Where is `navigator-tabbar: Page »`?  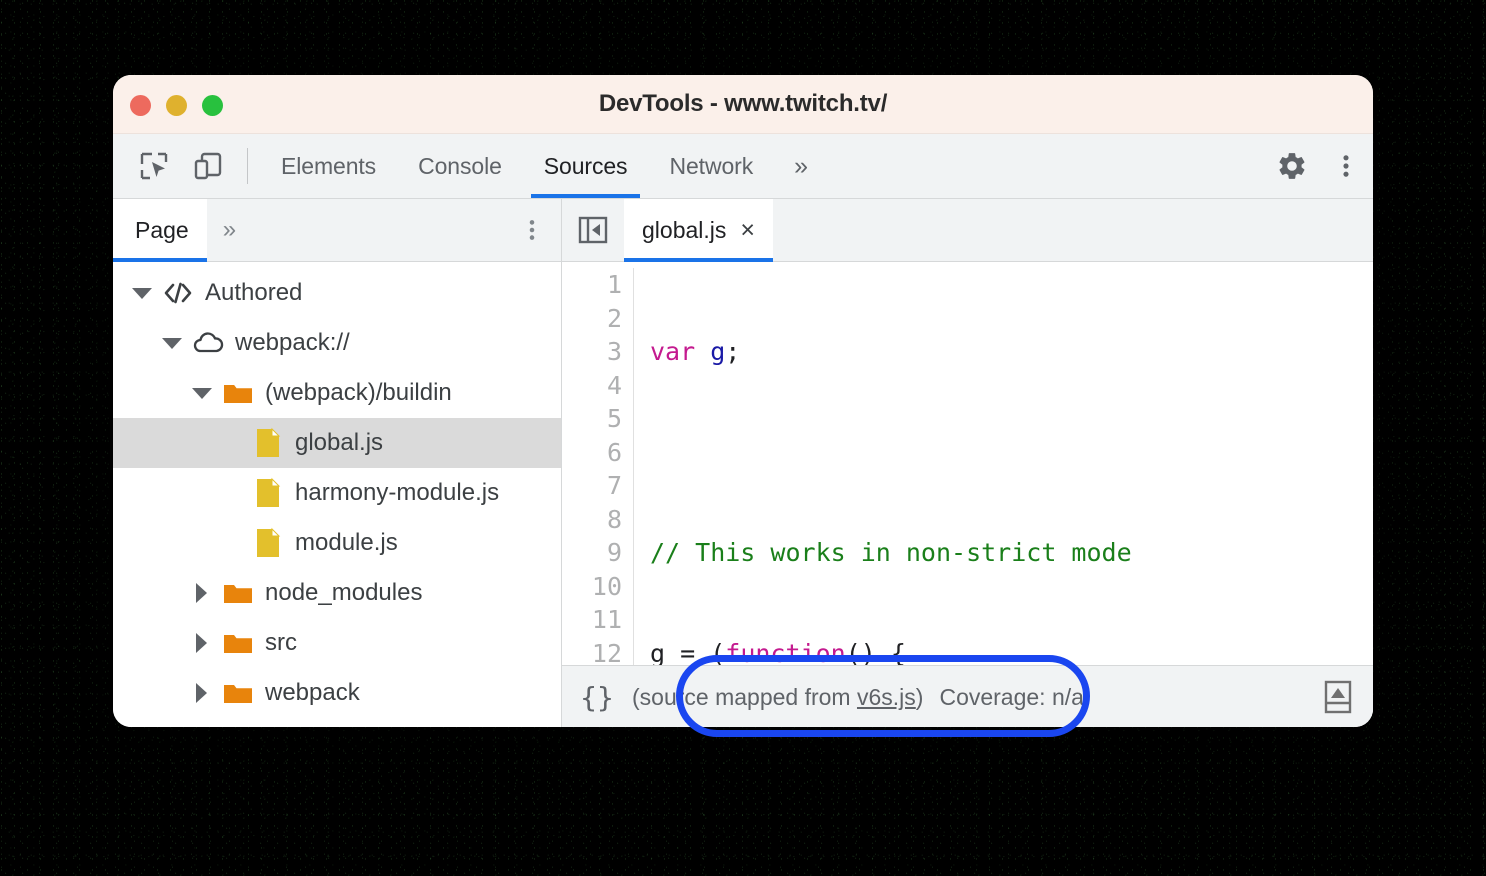
navigator-tabbar: Page » is located at coordinates (337, 230).